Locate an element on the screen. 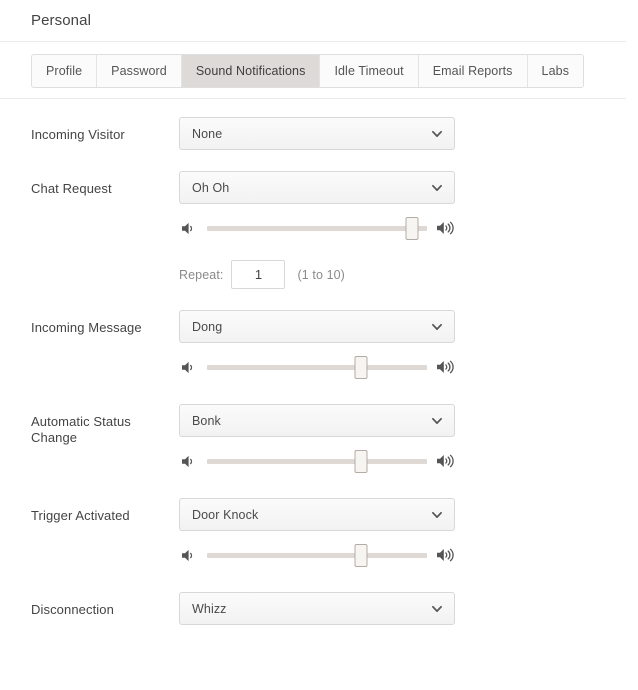 This screenshot has height=690, width=638. label-incoming-message: Incoming Message is located at coordinates (86, 327).